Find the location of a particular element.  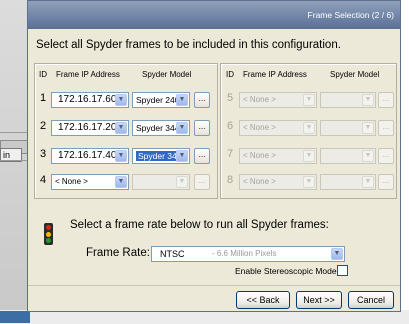

ip-address-value: 172.16.17.20 is located at coordinates (87, 127).